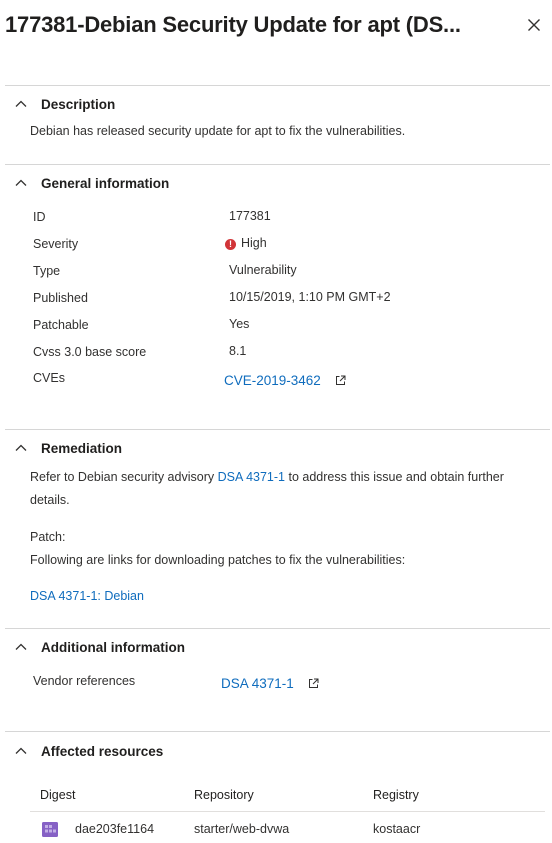 The image size is (552, 843). Describe the element at coordinates (50, 829) in the screenshot. I see `container-image-icon` at that location.